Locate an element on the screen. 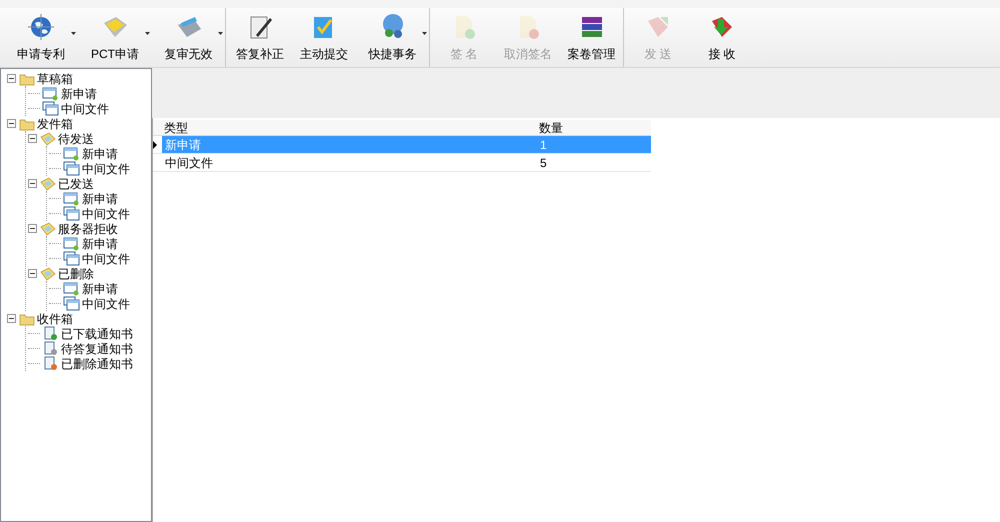  column-header: 类型 is located at coordinates (349, 127).